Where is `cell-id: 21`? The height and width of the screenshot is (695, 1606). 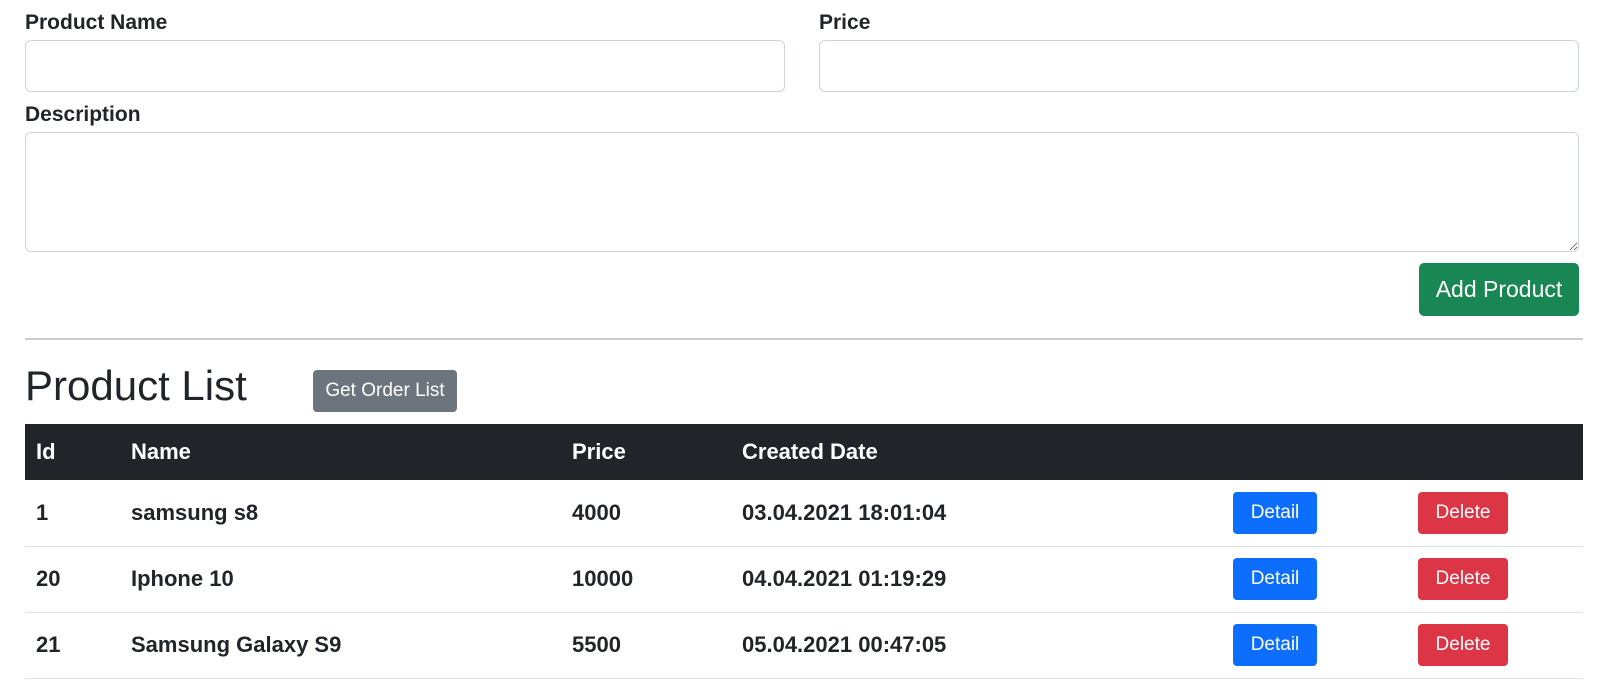
cell-id: 21 is located at coordinates (48, 644).